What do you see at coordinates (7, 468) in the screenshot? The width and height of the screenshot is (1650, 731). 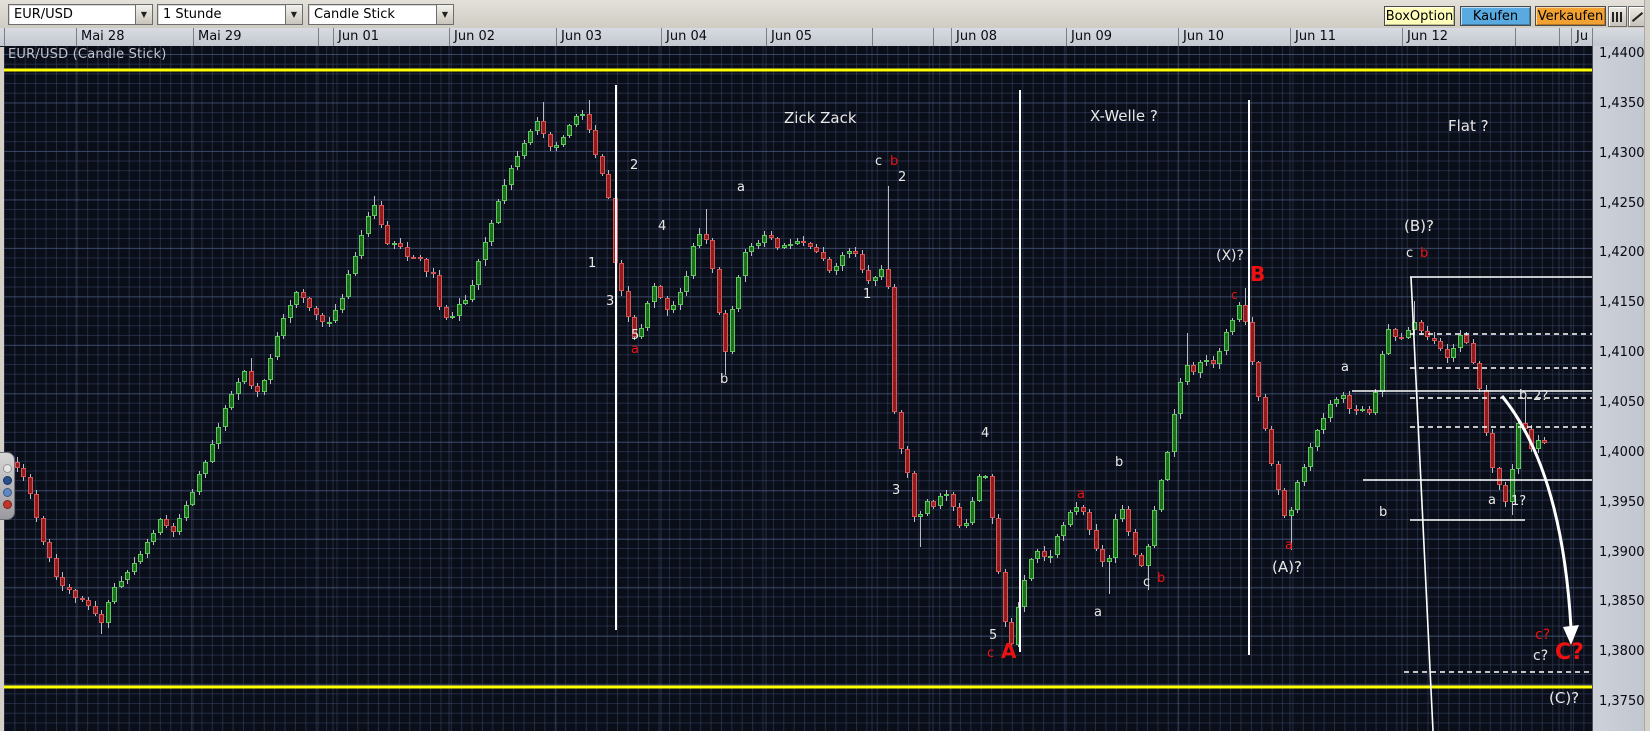 I see `gauge-icon` at bounding box center [7, 468].